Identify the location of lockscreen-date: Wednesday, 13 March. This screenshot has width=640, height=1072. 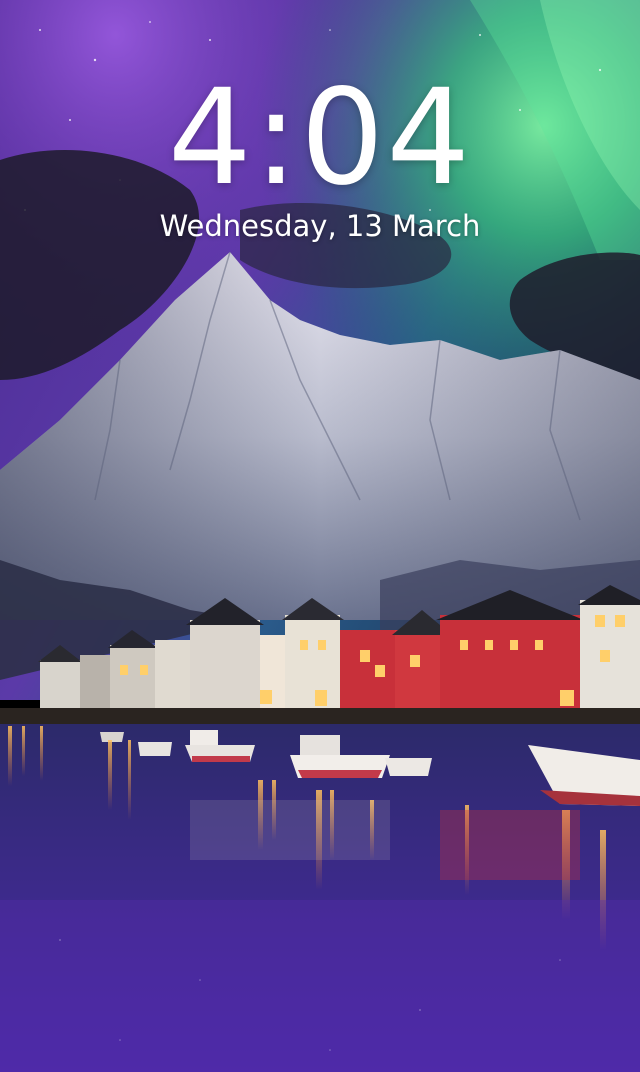
(320, 226).